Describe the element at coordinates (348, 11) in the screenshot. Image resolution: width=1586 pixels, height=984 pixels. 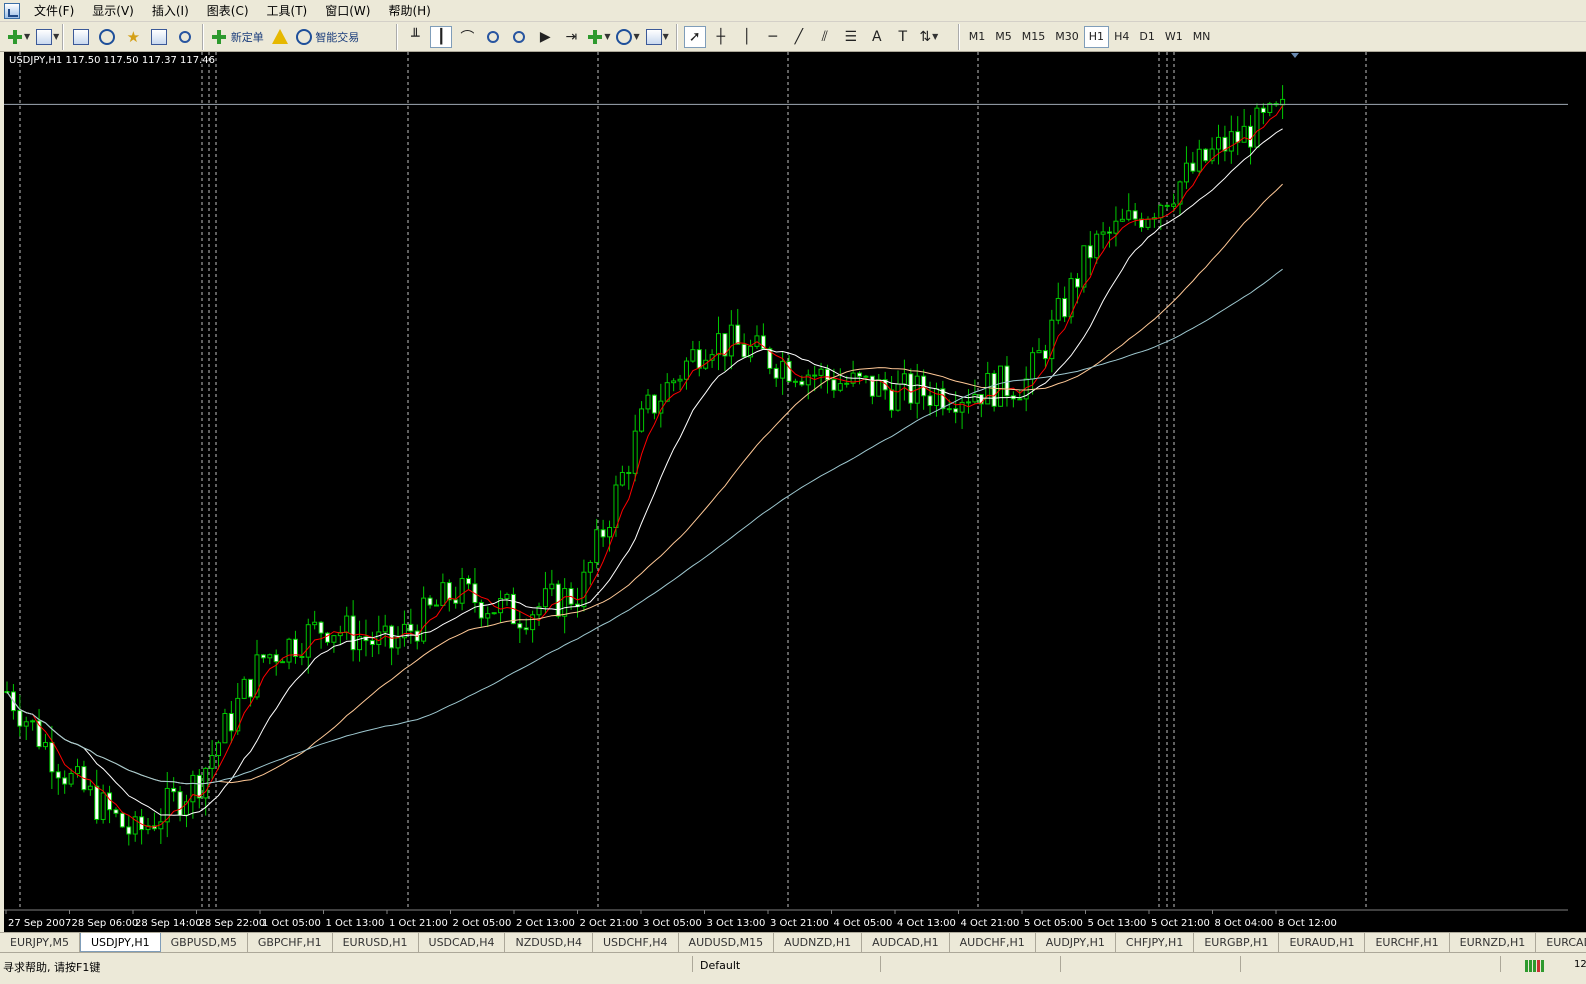
I see `menu-window: 窗口(W)` at that location.